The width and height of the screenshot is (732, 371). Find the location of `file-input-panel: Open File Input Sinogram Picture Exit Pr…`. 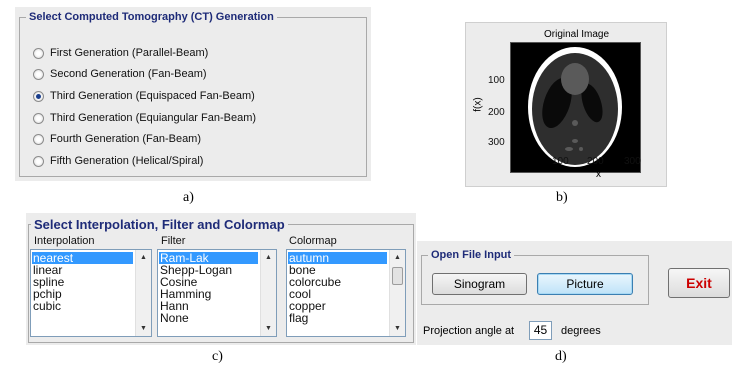

file-input-panel: Open File Input Sinogram Picture Exit Pr… is located at coordinates (574, 293).